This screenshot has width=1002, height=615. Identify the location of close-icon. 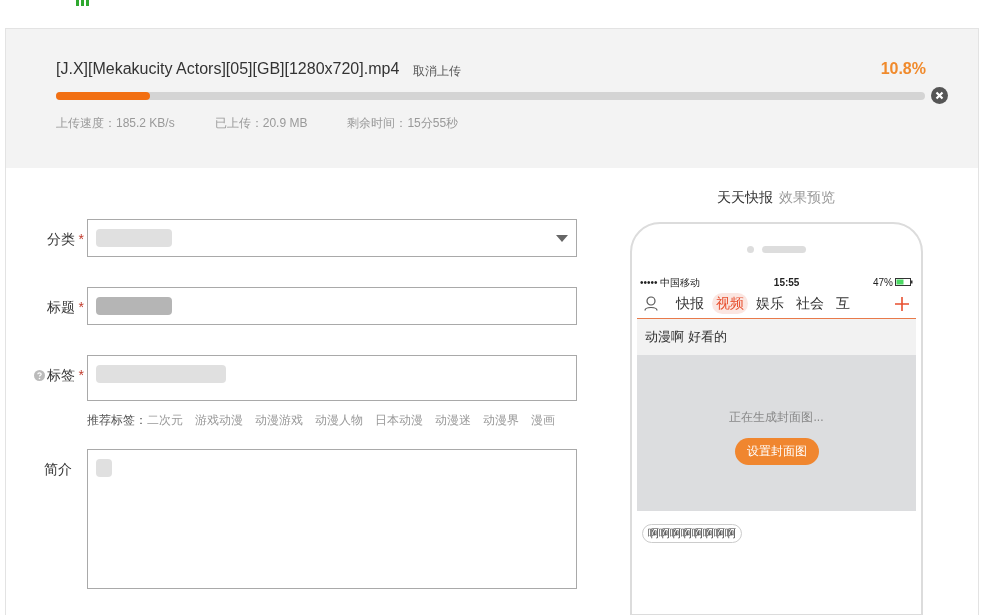
(939, 95).